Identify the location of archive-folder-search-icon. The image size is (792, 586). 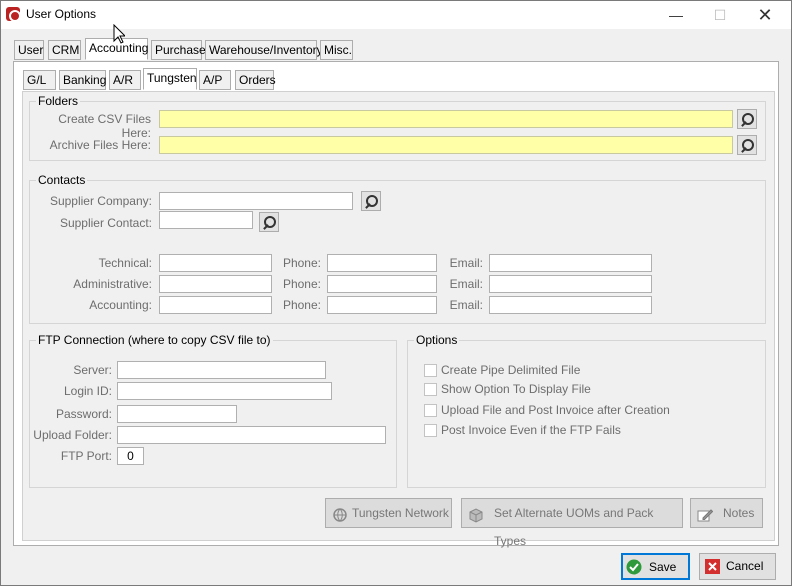
(747, 145).